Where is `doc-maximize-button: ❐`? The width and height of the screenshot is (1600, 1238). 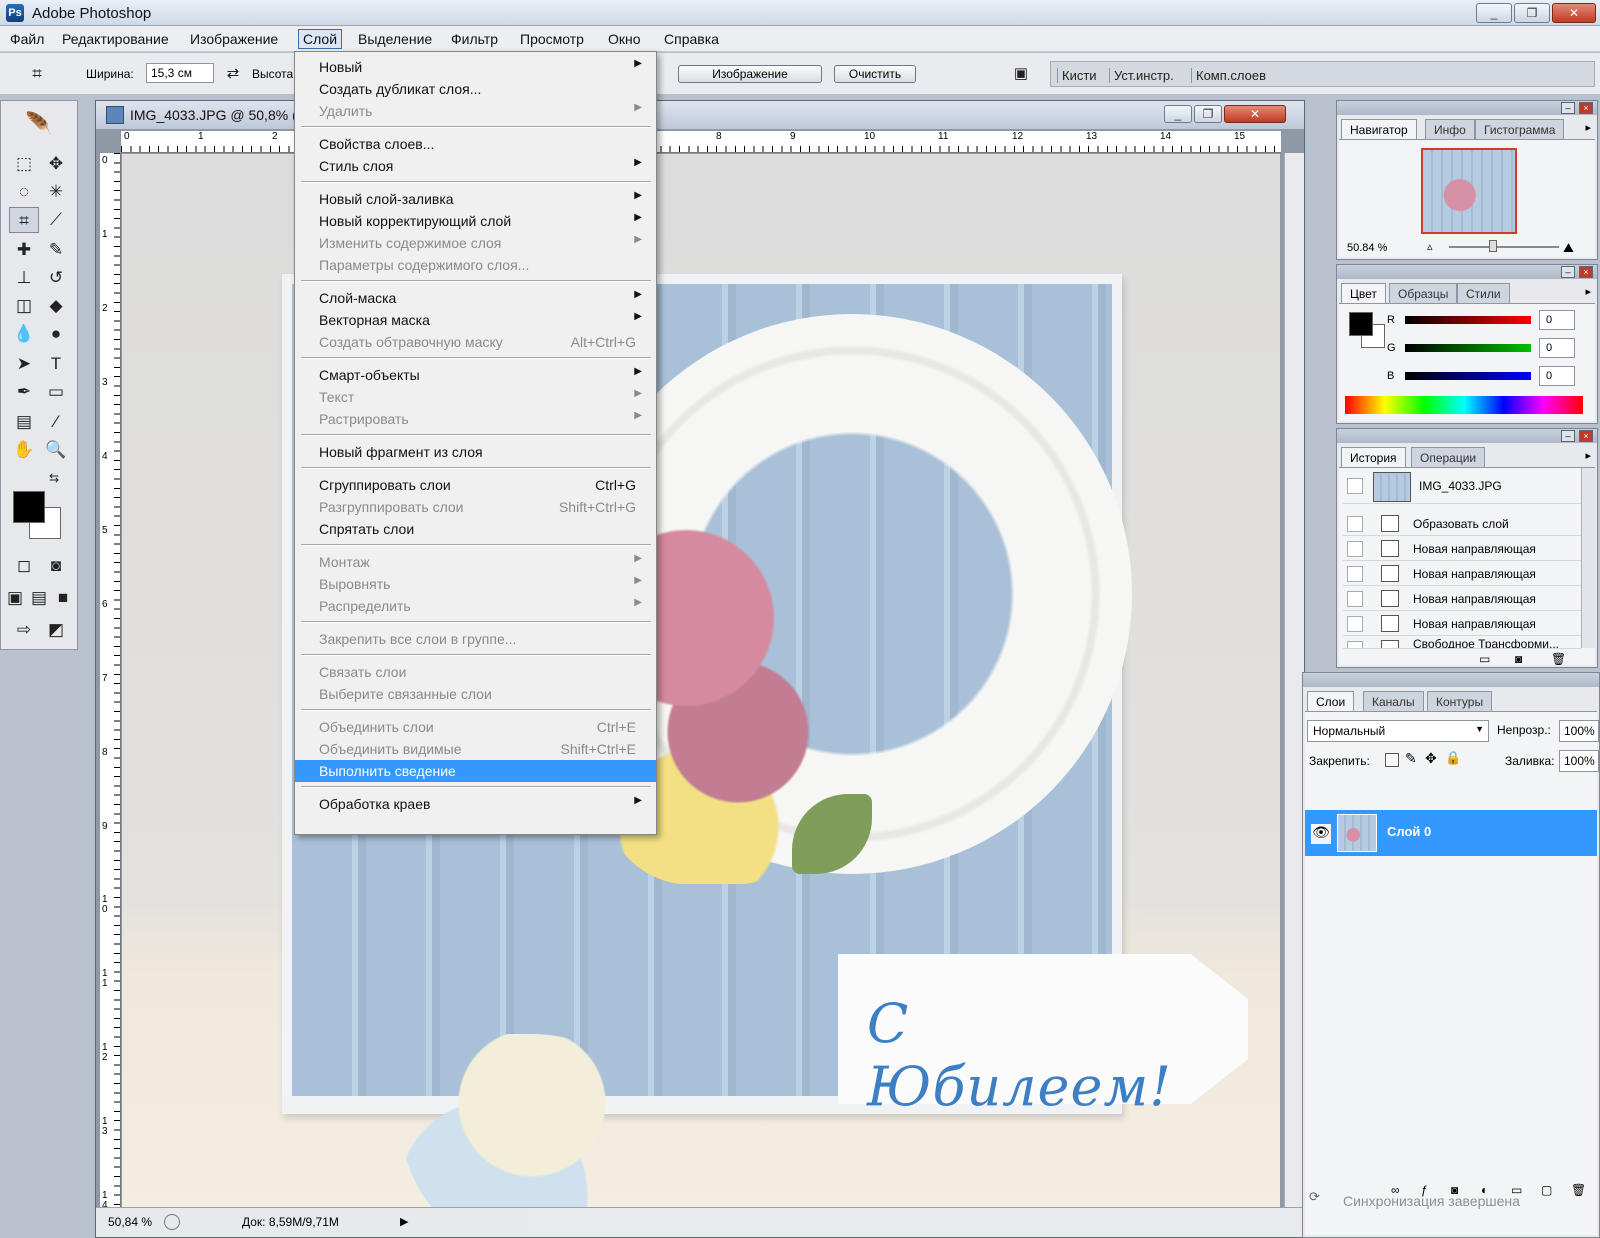
doc-maximize-button: ❐ is located at coordinates (1208, 114).